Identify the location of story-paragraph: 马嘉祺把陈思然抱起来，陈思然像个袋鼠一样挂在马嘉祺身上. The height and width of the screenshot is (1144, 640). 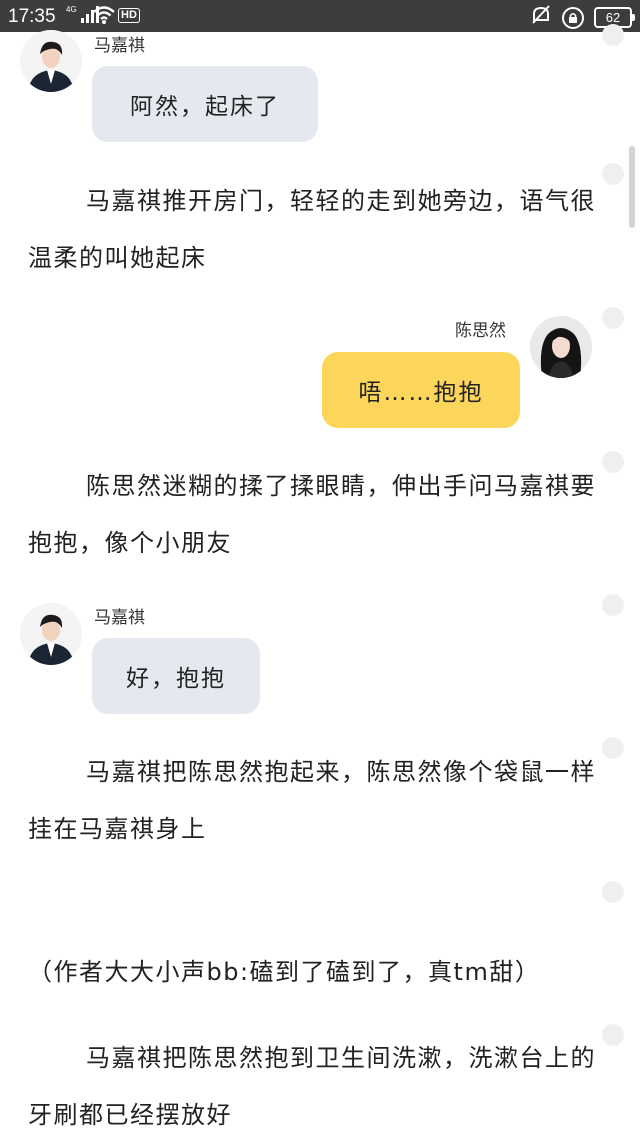
(312, 800).